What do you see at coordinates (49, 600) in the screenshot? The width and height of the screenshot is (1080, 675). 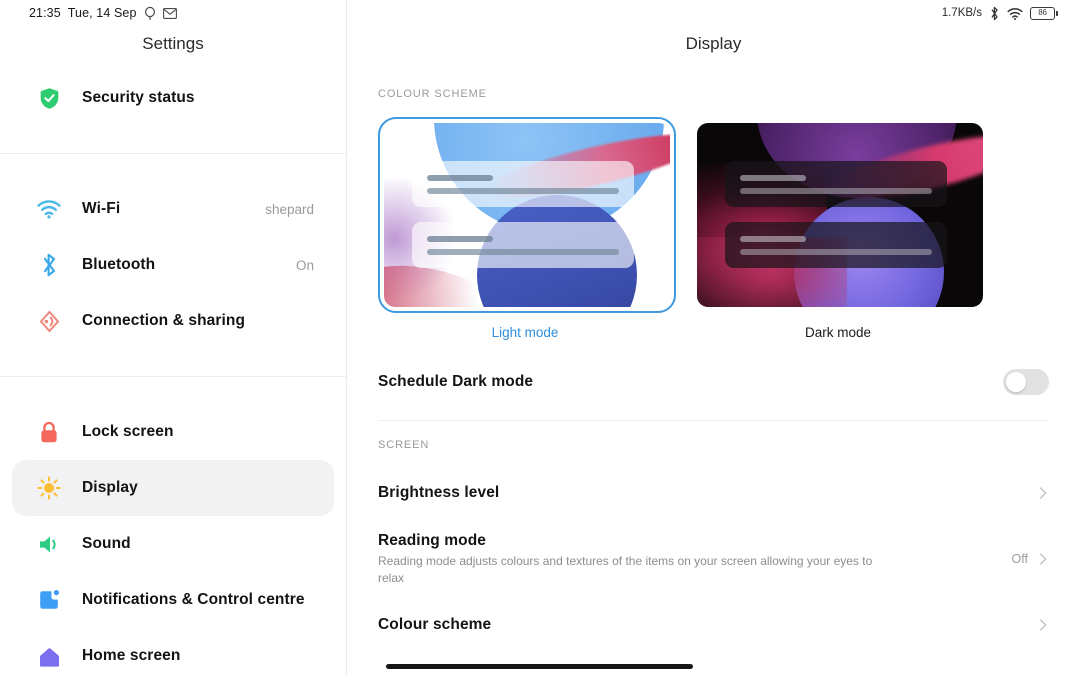 I see `notifications-icon` at bounding box center [49, 600].